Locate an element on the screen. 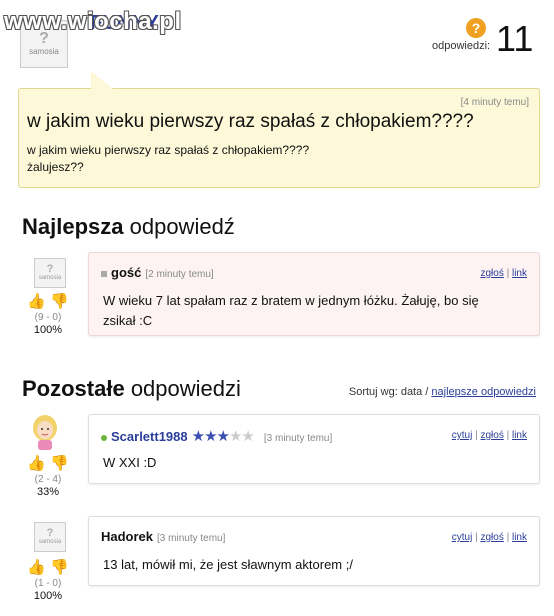 The image size is (554, 616). question-mark-icon: ? is located at coordinates (476, 28).